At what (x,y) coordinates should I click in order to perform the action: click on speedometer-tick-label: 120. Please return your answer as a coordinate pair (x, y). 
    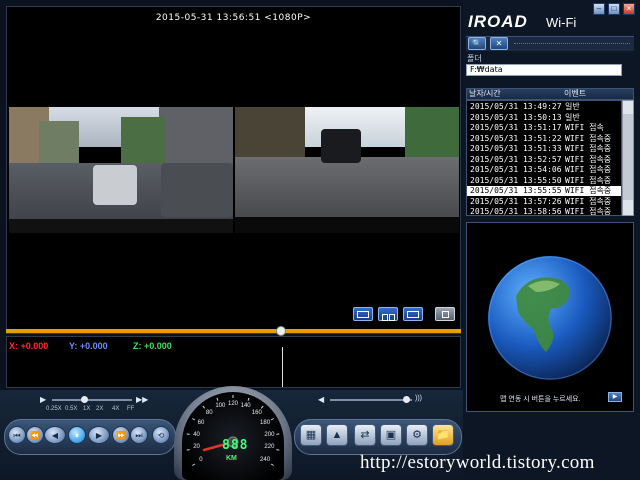
    Looking at the image, I should click on (232, 404).